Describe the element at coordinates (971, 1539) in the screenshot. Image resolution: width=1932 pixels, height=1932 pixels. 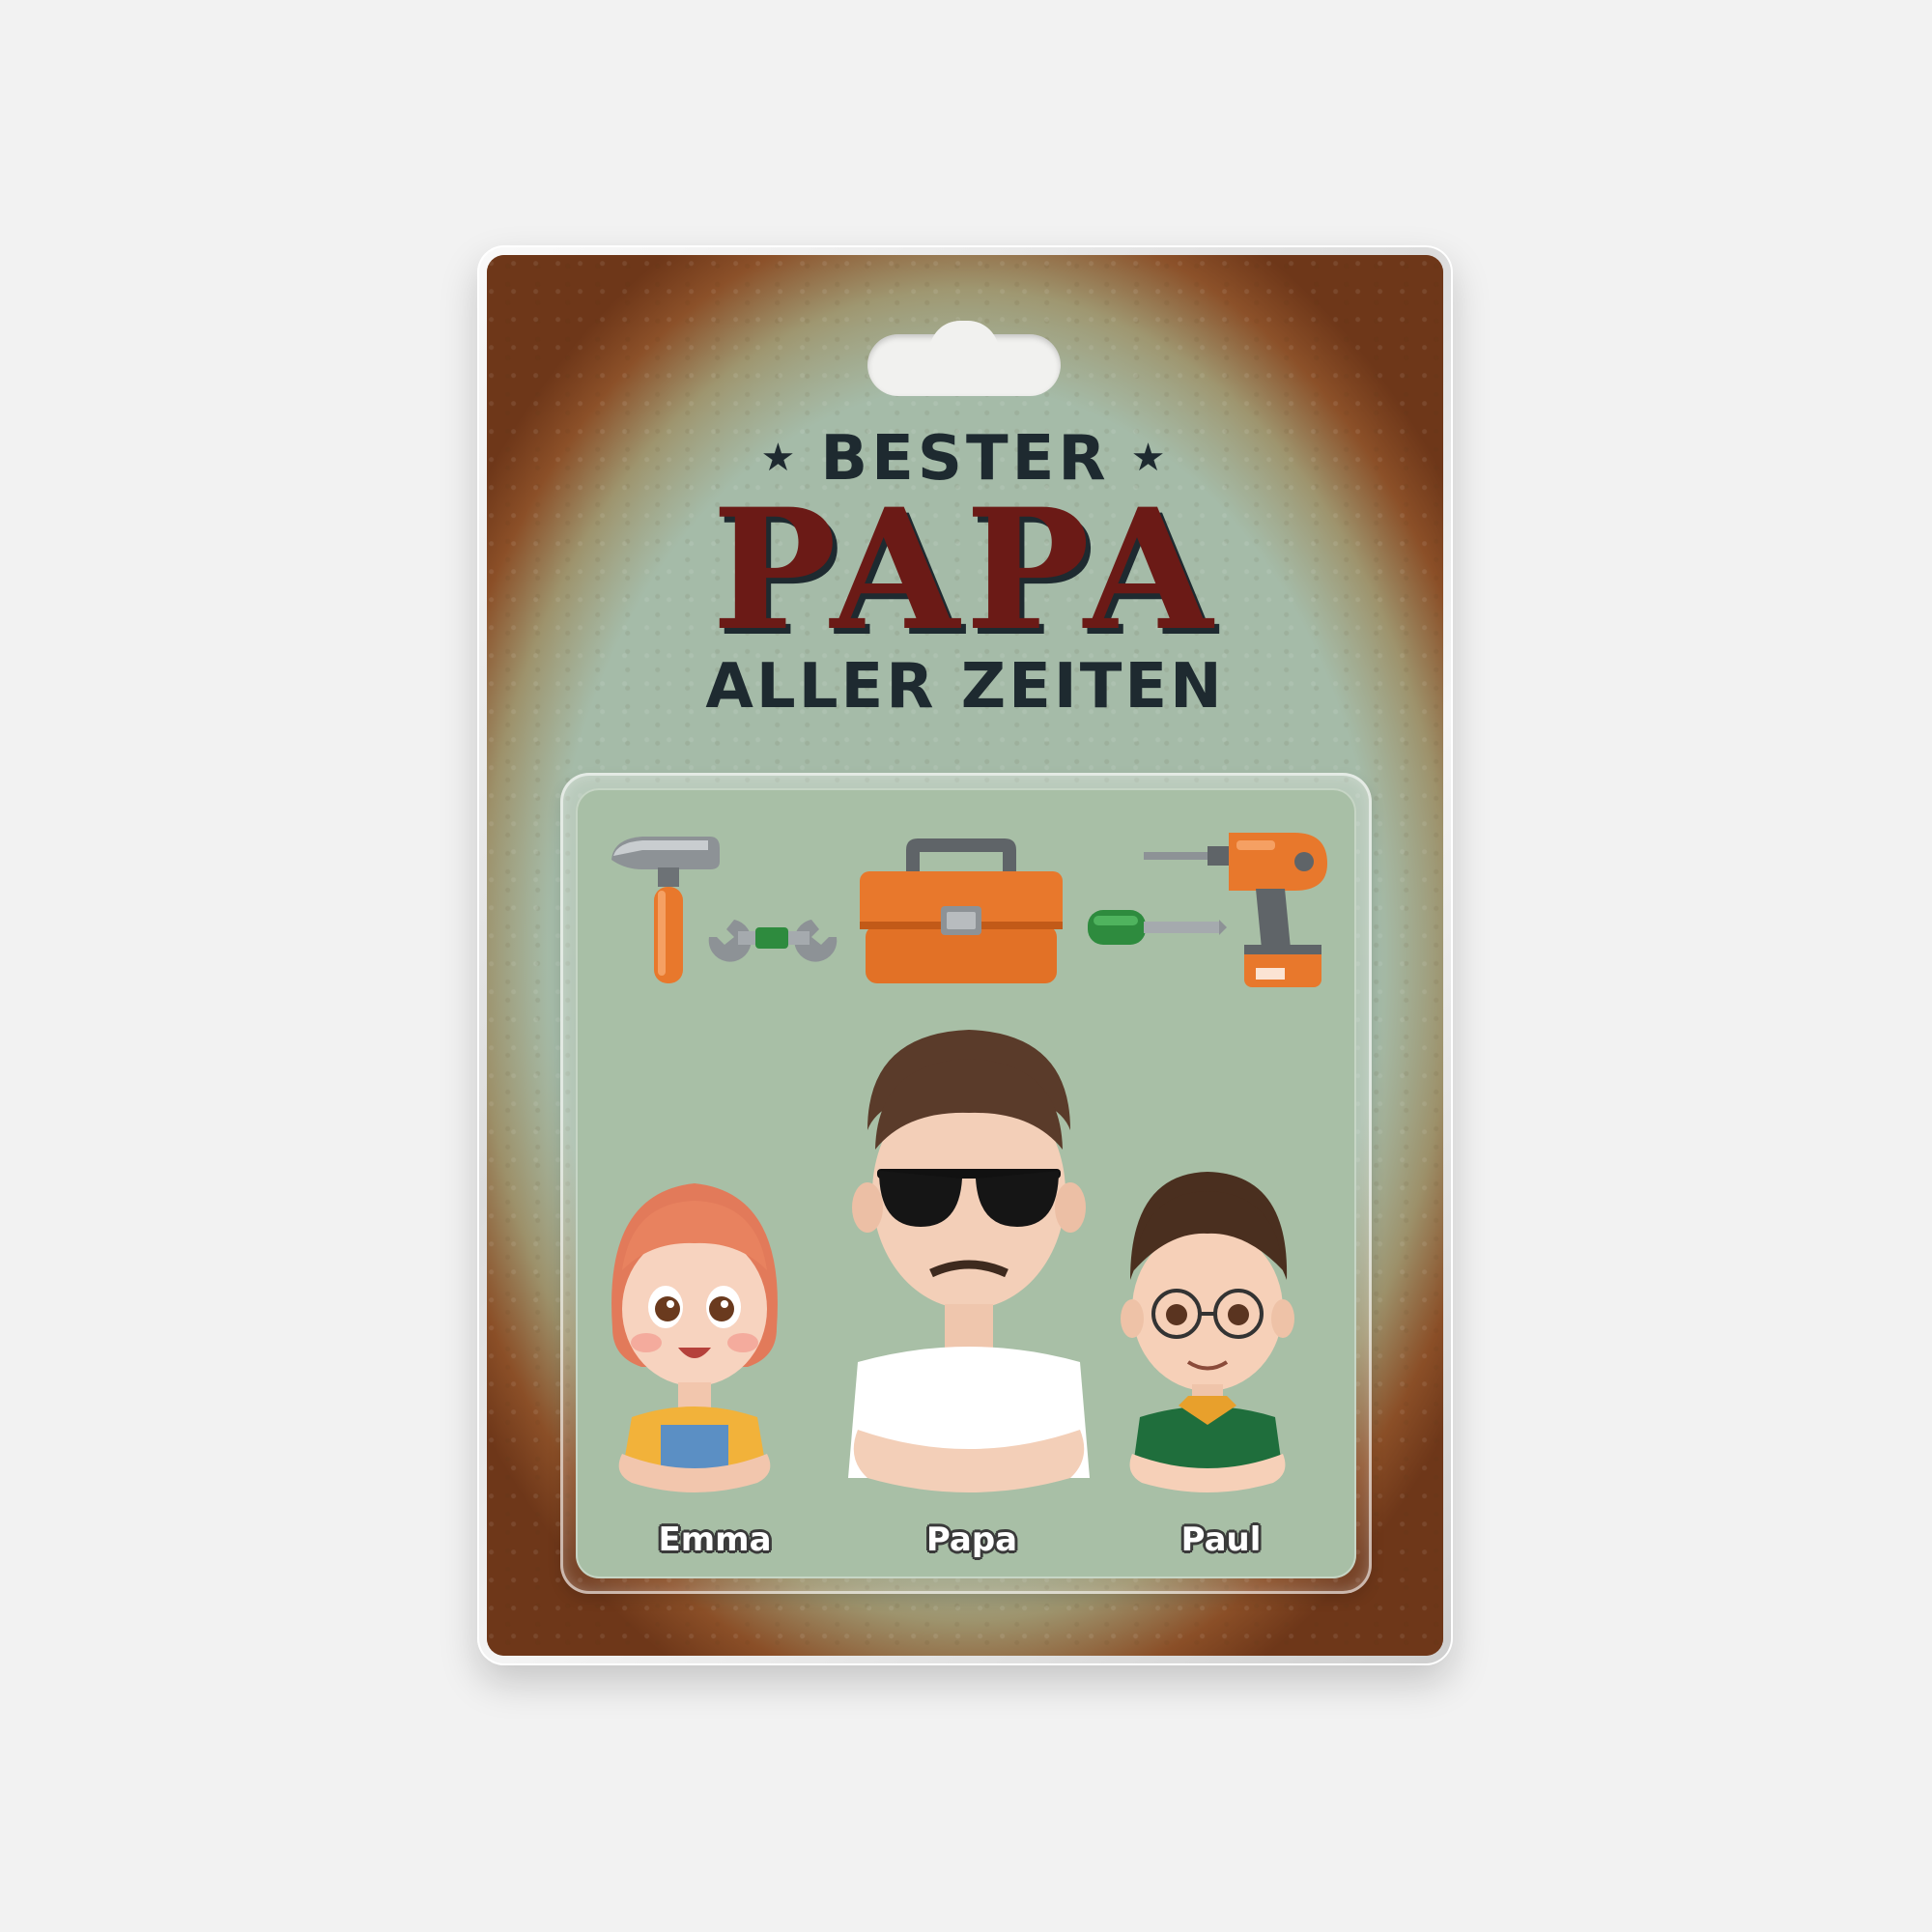
I see `name-label-papa: Papa` at that location.